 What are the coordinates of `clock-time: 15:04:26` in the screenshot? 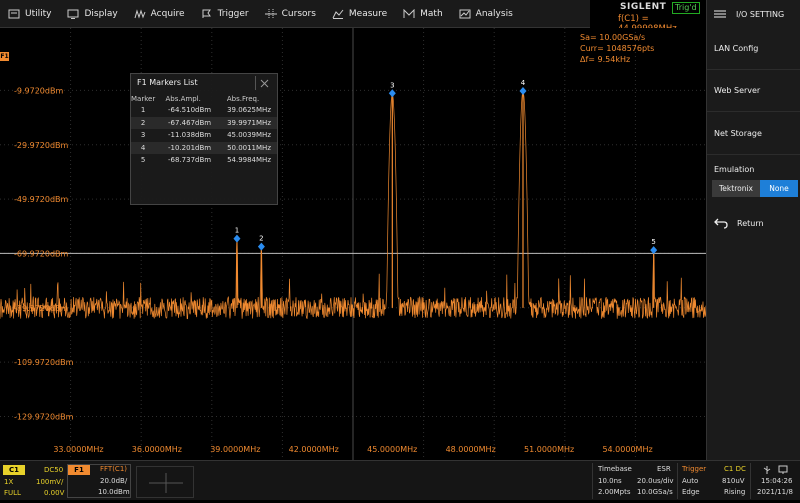 It's located at (777, 481).